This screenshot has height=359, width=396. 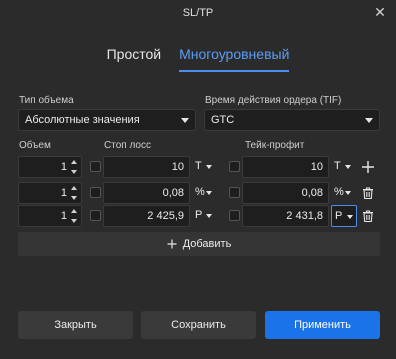 What do you see at coordinates (82, 120) in the screenshot?
I see `volume-type-value: Абсолютные значения` at bounding box center [82, 120].